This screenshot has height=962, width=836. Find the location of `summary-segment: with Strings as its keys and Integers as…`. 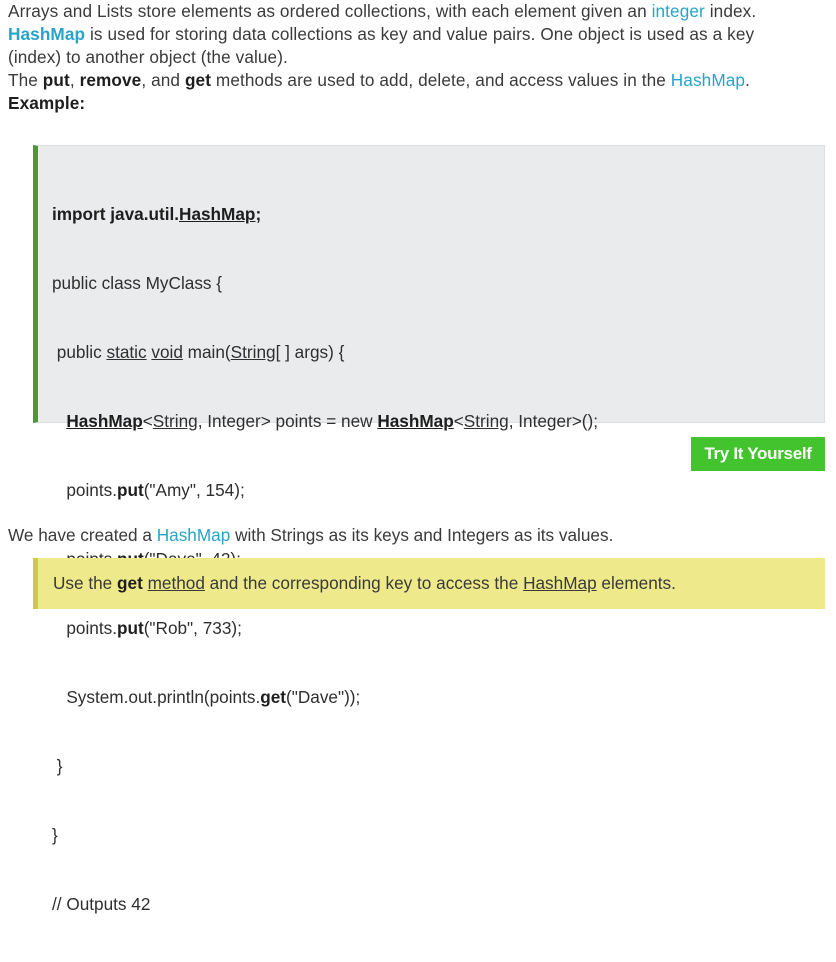

summary-segment: with Strings as its keys and Integers as… is located at coordinates (422, 535).